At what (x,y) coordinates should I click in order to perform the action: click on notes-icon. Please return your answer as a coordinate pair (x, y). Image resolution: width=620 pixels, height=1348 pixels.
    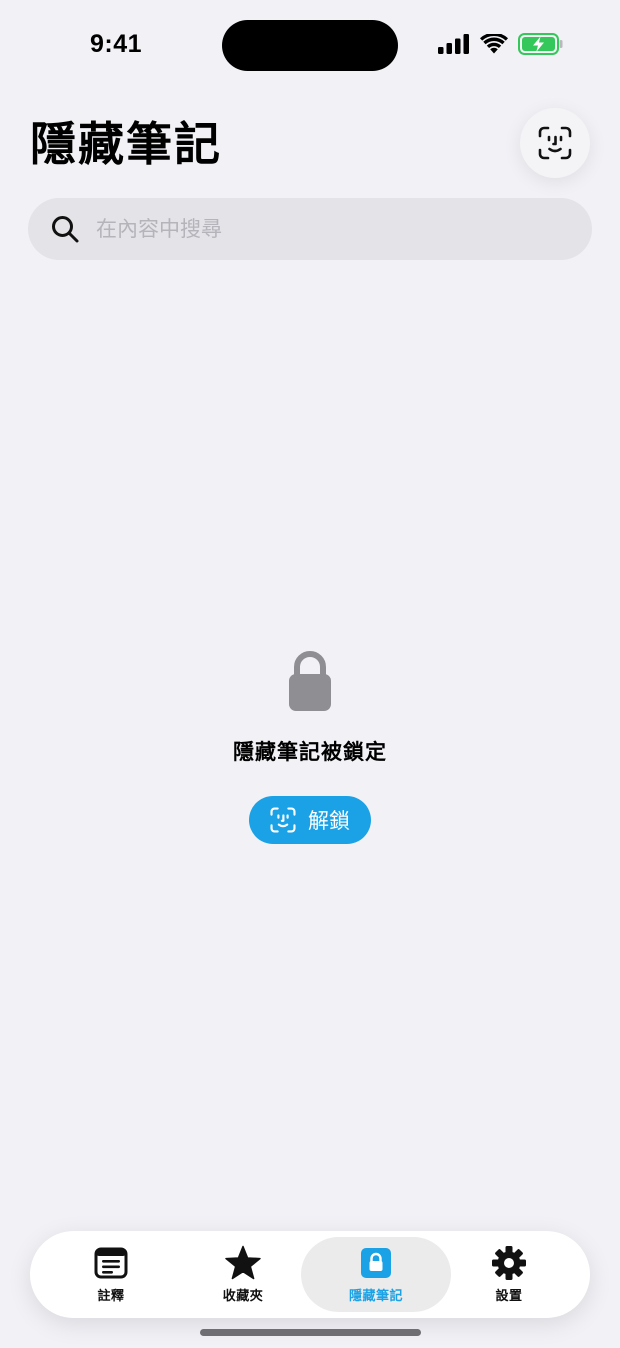
    Looking at the image, I should click on (111, 1263).